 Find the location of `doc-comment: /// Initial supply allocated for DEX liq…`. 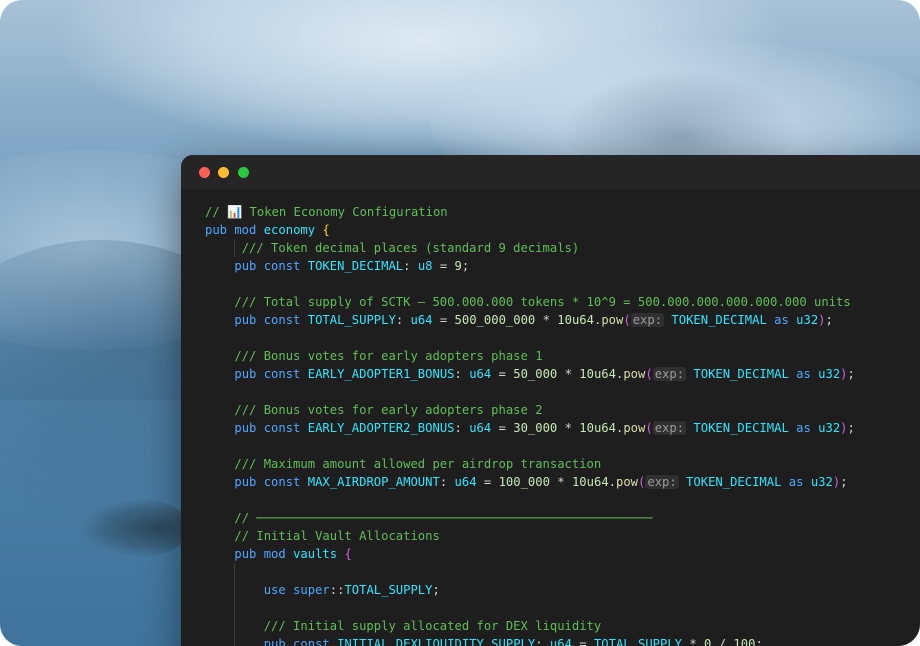

doc-comment: /// Initial supply allocated for DEX liq… is located at coordinates (432, 626).